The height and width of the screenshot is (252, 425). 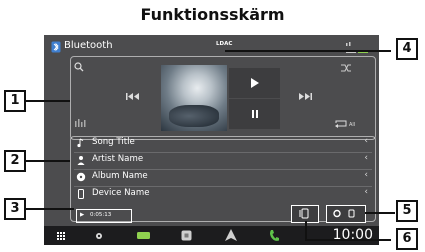 I want to click on settings-button, so click(x=346, y=214).